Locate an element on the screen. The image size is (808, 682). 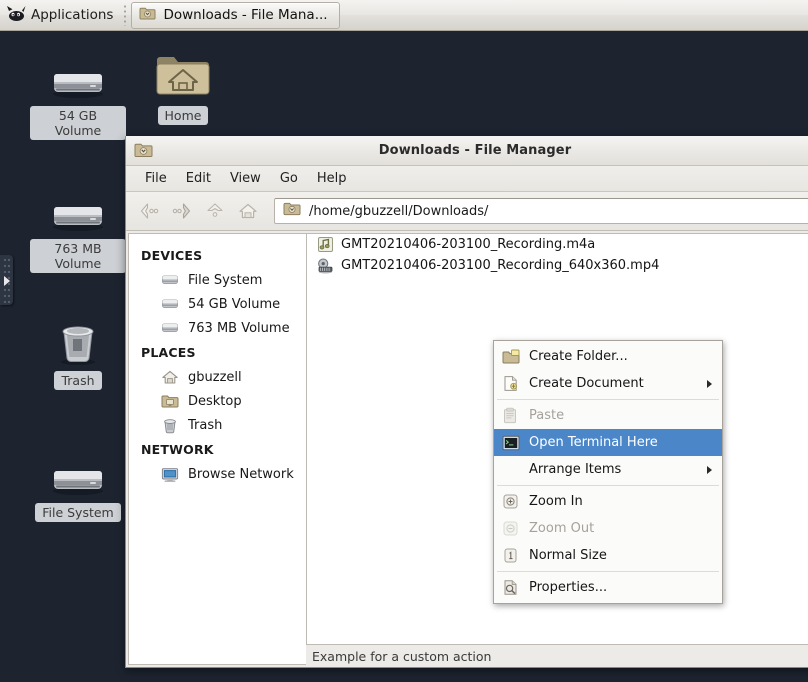
sidebar-heading-network: NETWORK is located at coordinates (177, 449).